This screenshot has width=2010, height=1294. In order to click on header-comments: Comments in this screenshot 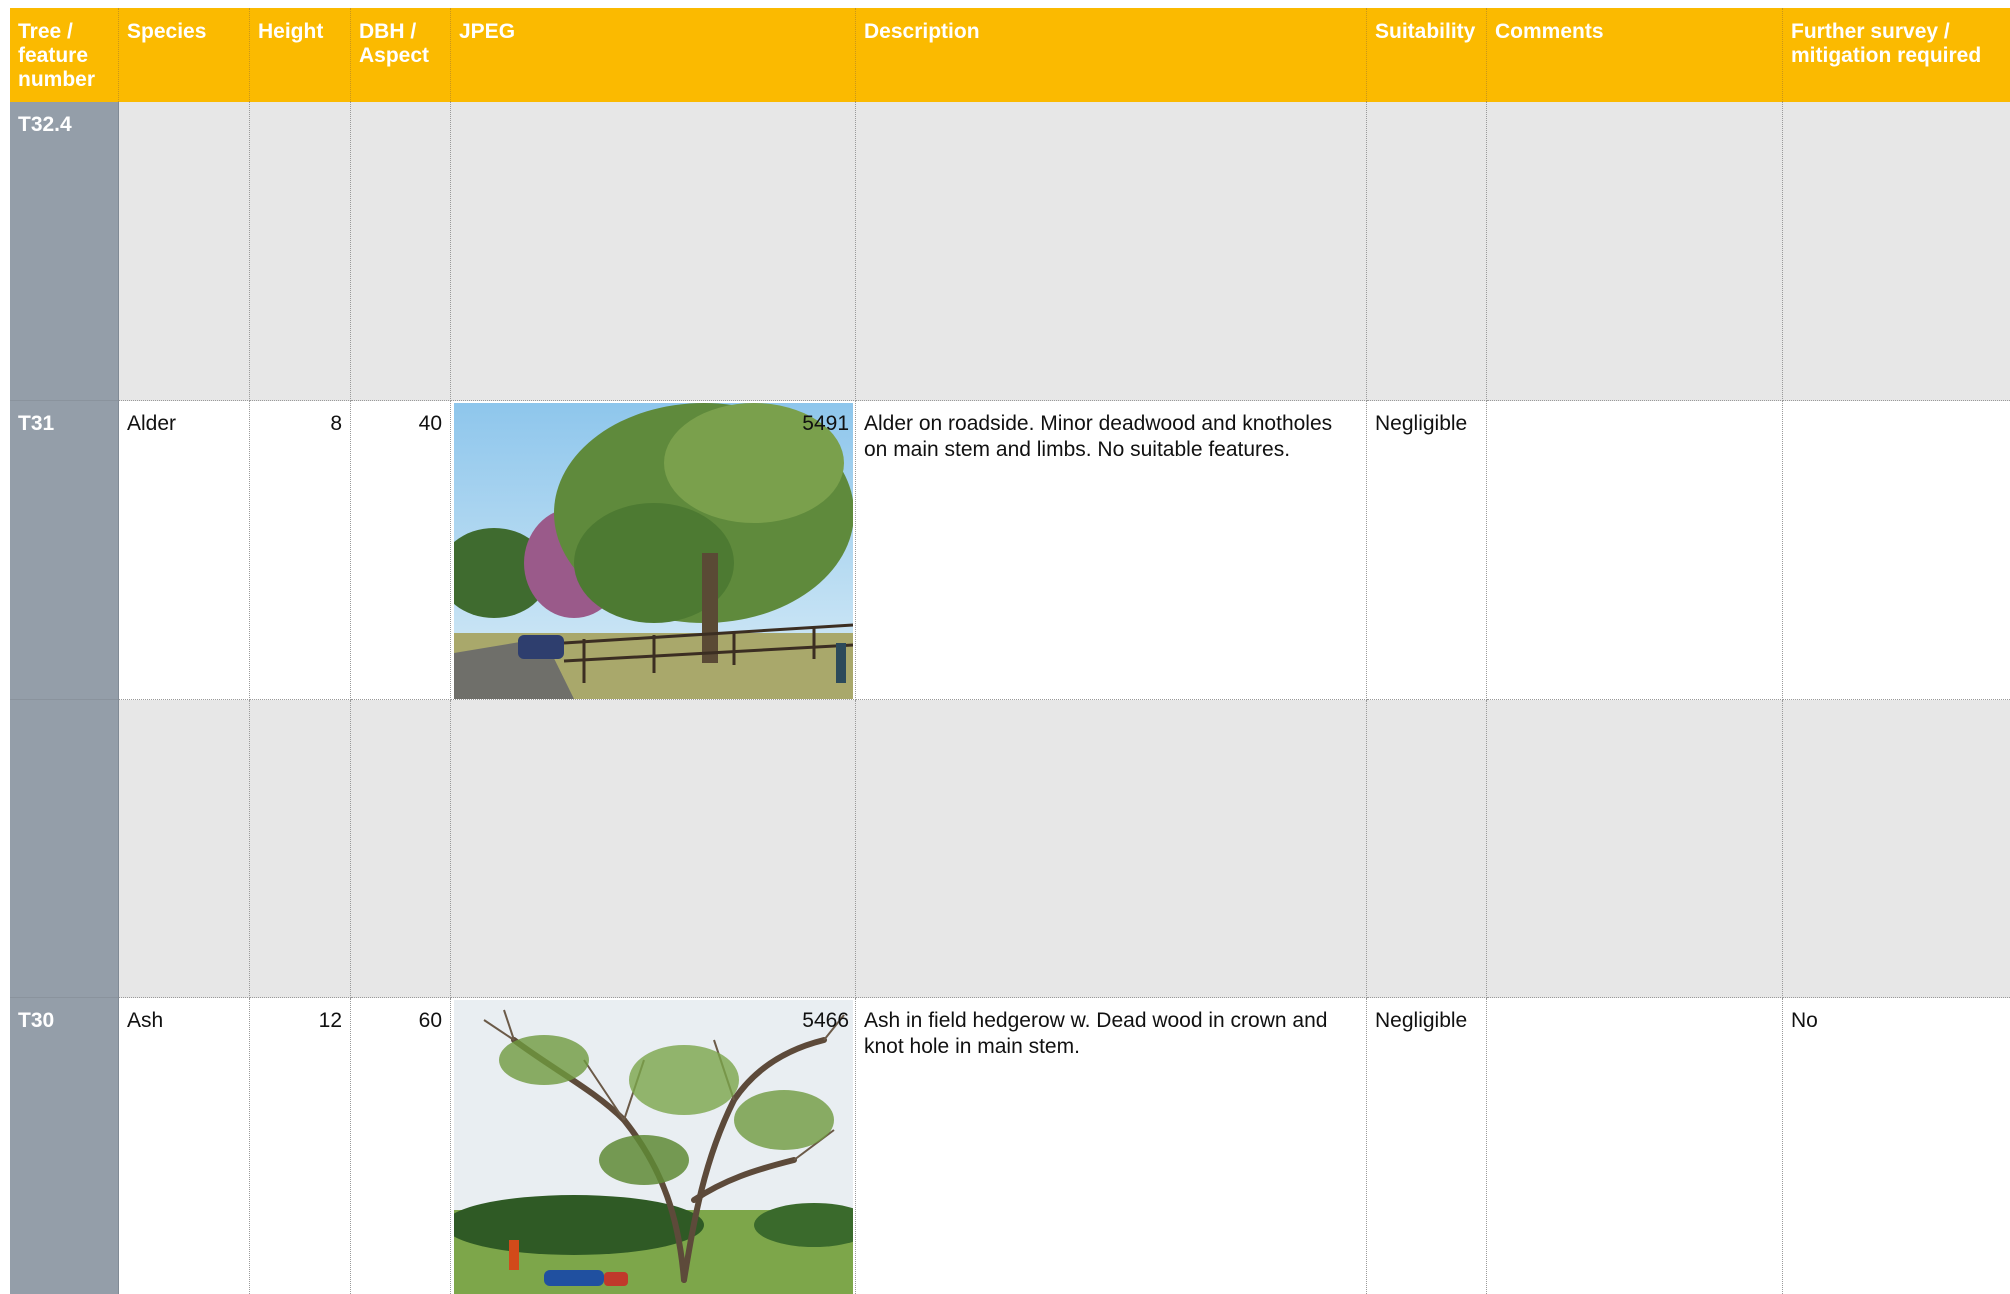, I will do `click(1635, 55)`.